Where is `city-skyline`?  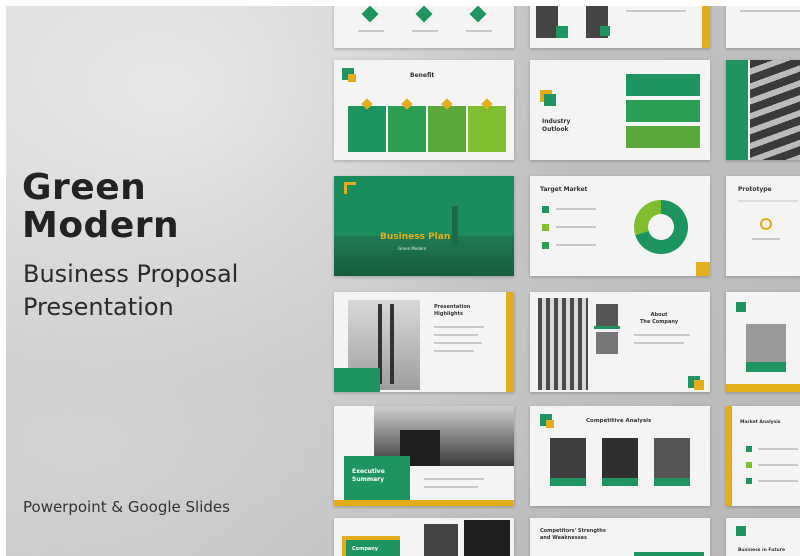
city-skyline is located at coordinates (424, 256).